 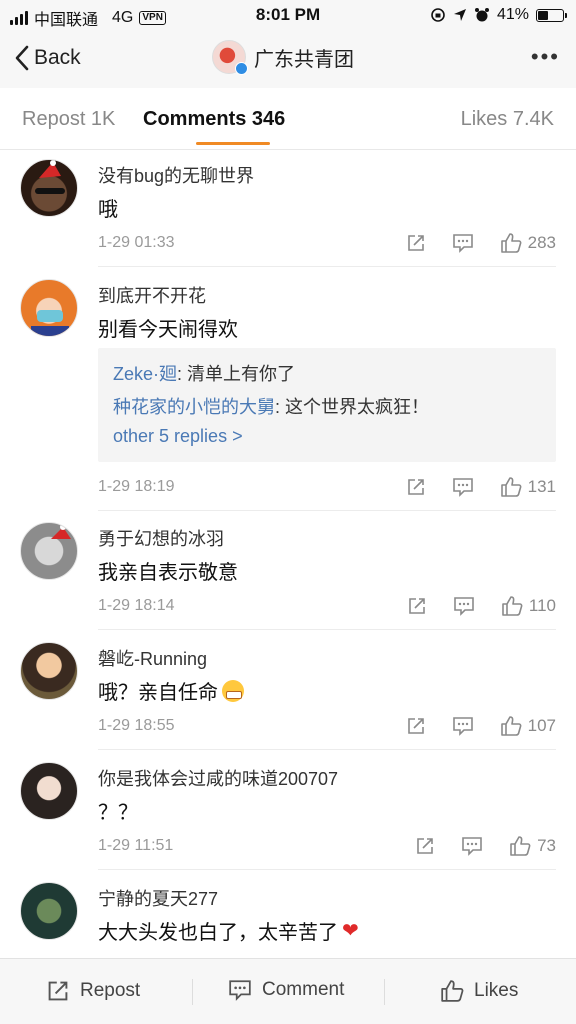 What do you see at coordinates (218, 933) in the screenshot?
I see `comment-text-content: 大大头发也白了，太辛苦了` at bounding box center [218, 933].